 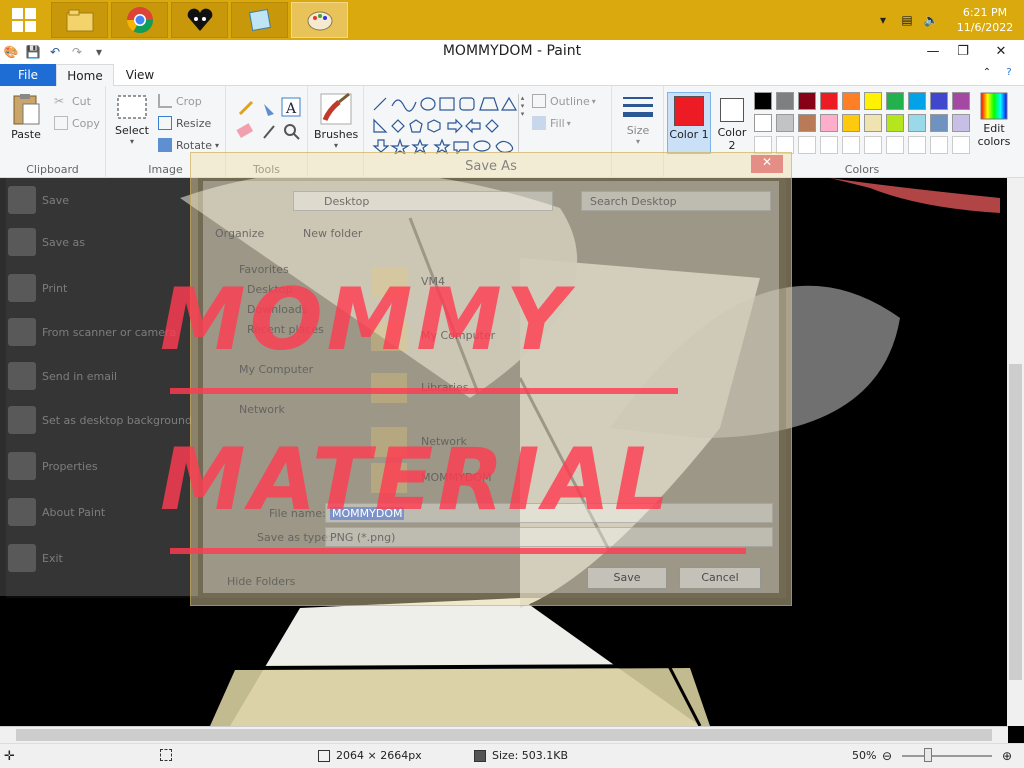 I want to click on paste-button: Paste, so click(x=26, y=116).